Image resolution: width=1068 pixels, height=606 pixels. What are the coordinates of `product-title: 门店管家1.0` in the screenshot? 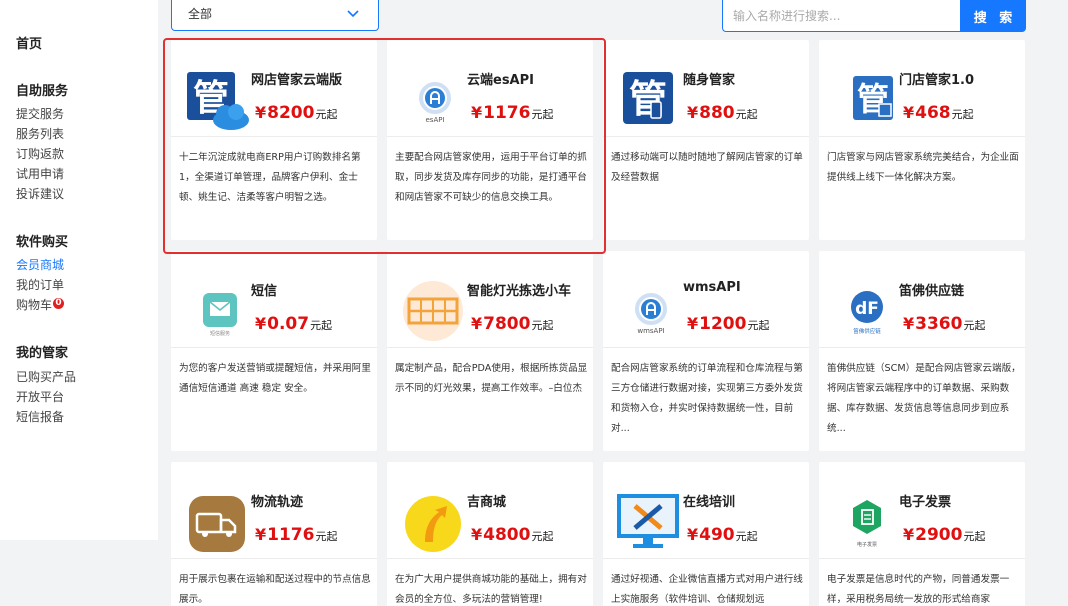 It's located at (936, 78).